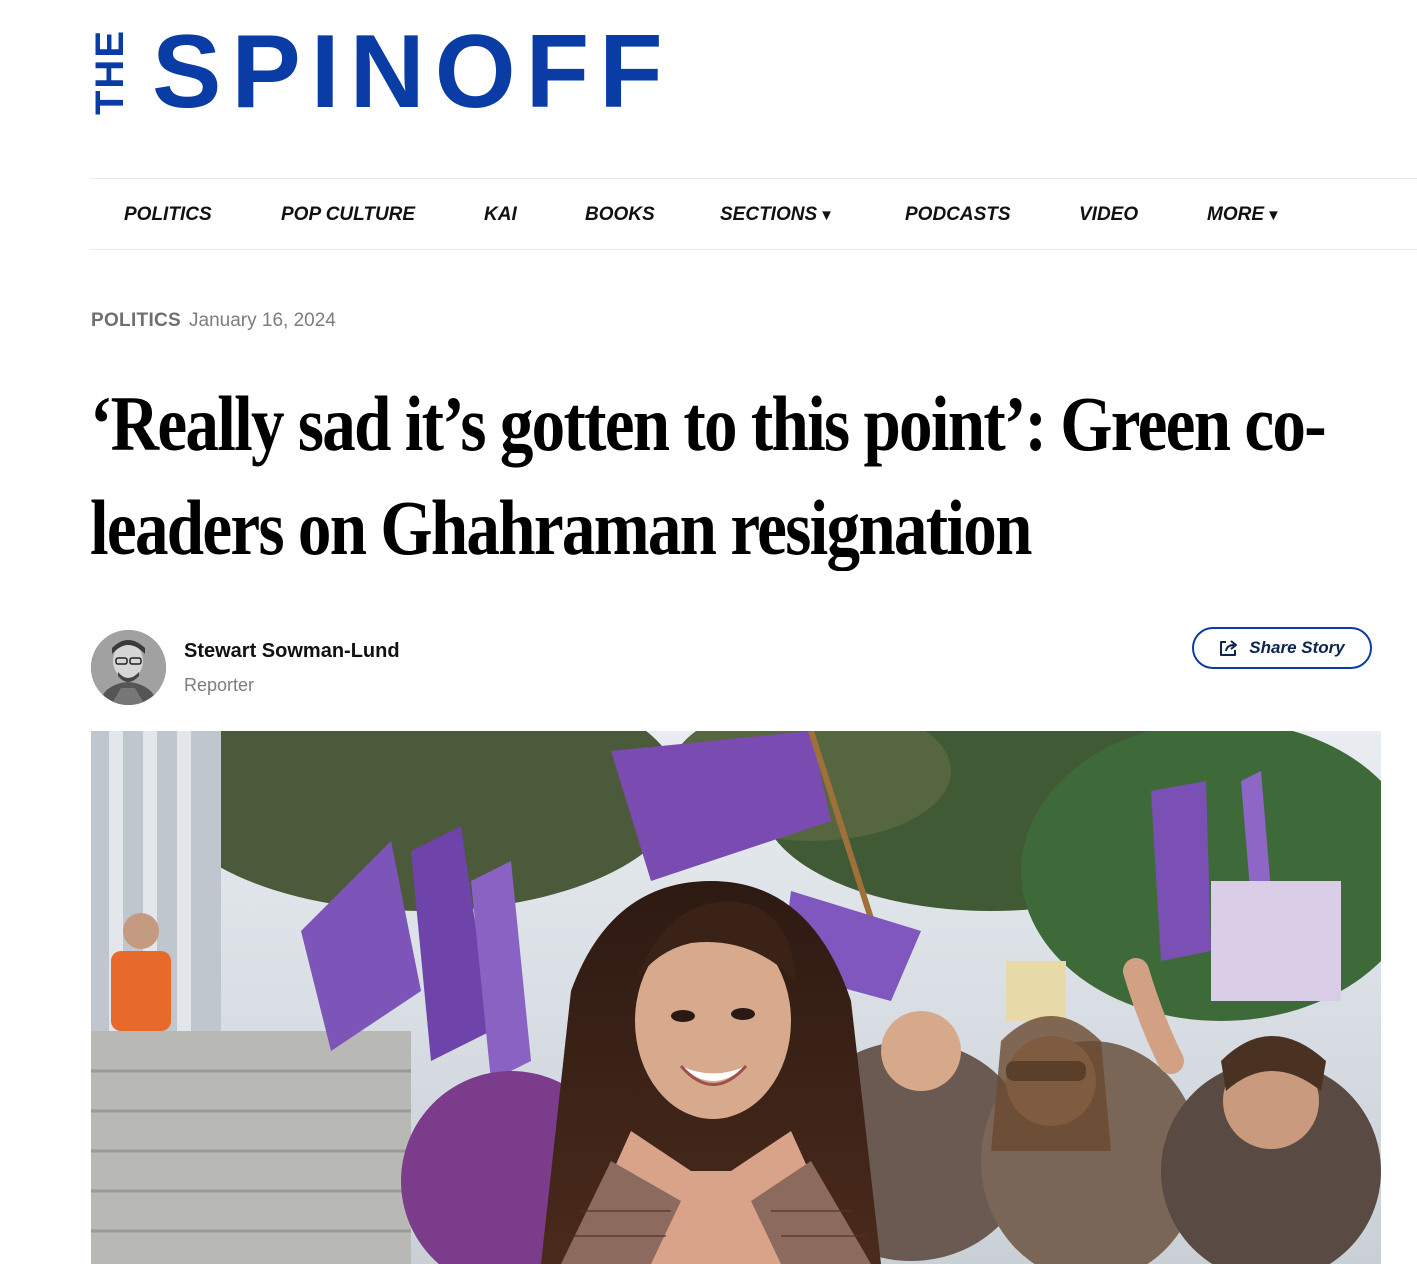  I want to click on headline-line-2: leaders on Ghahraman resignation, so click(561, 527).